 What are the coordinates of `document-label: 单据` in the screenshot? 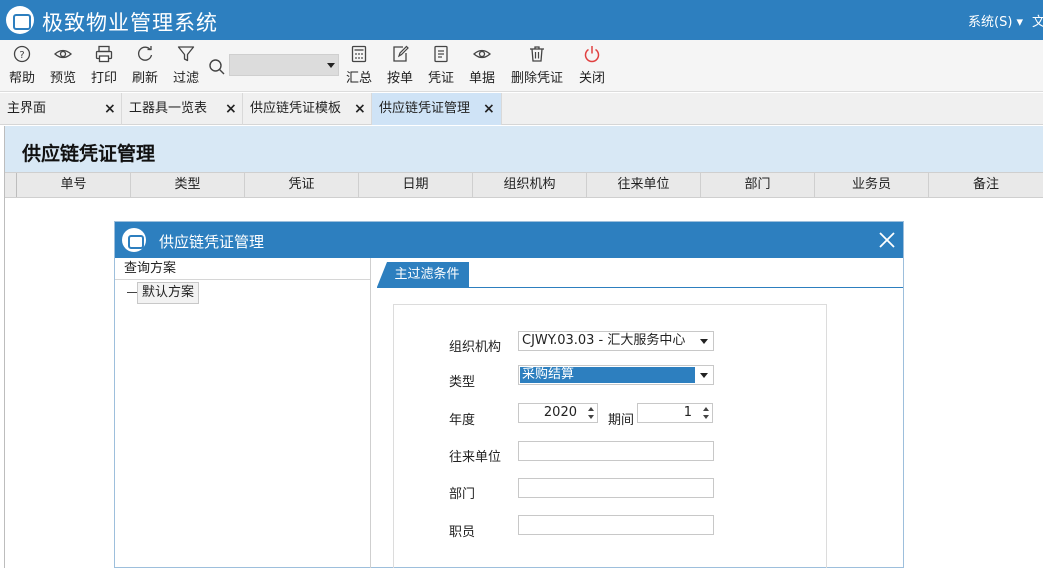 It's located at (481, 78).